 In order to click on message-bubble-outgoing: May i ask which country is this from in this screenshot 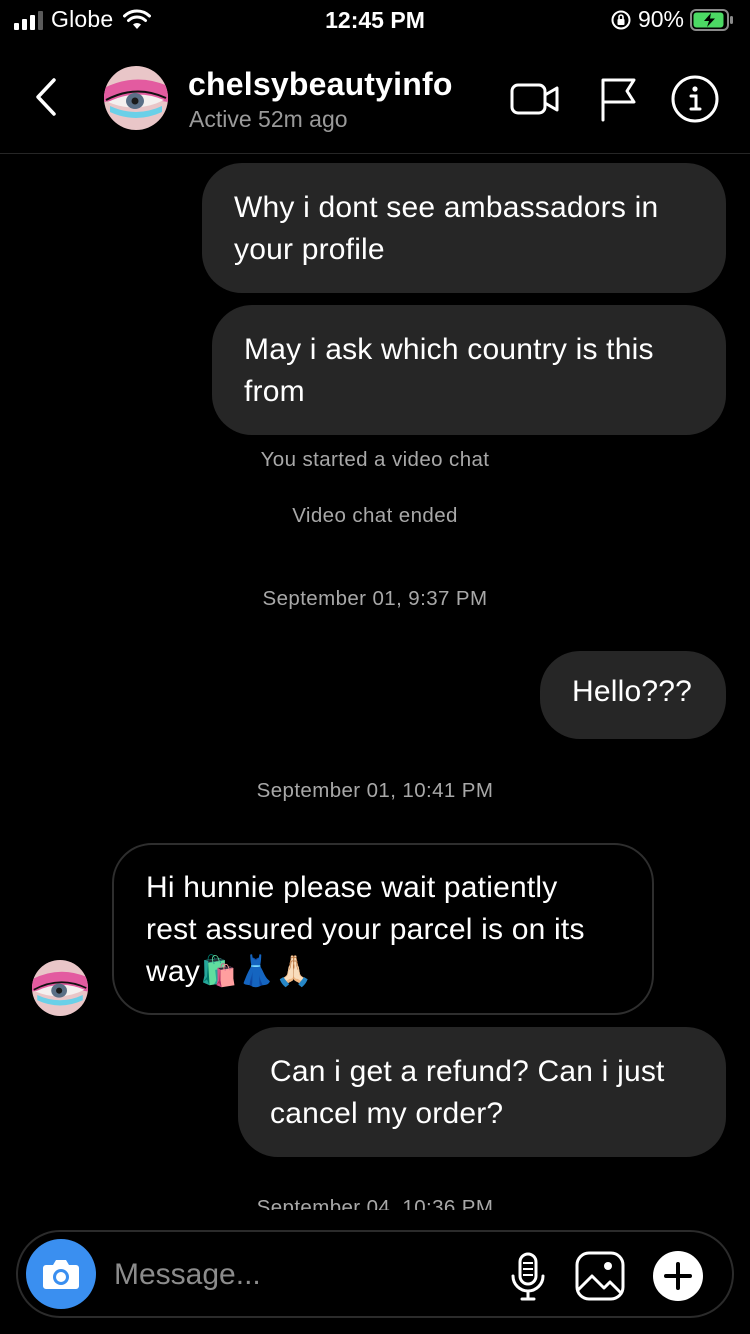, I will do `click(469, 370)`.